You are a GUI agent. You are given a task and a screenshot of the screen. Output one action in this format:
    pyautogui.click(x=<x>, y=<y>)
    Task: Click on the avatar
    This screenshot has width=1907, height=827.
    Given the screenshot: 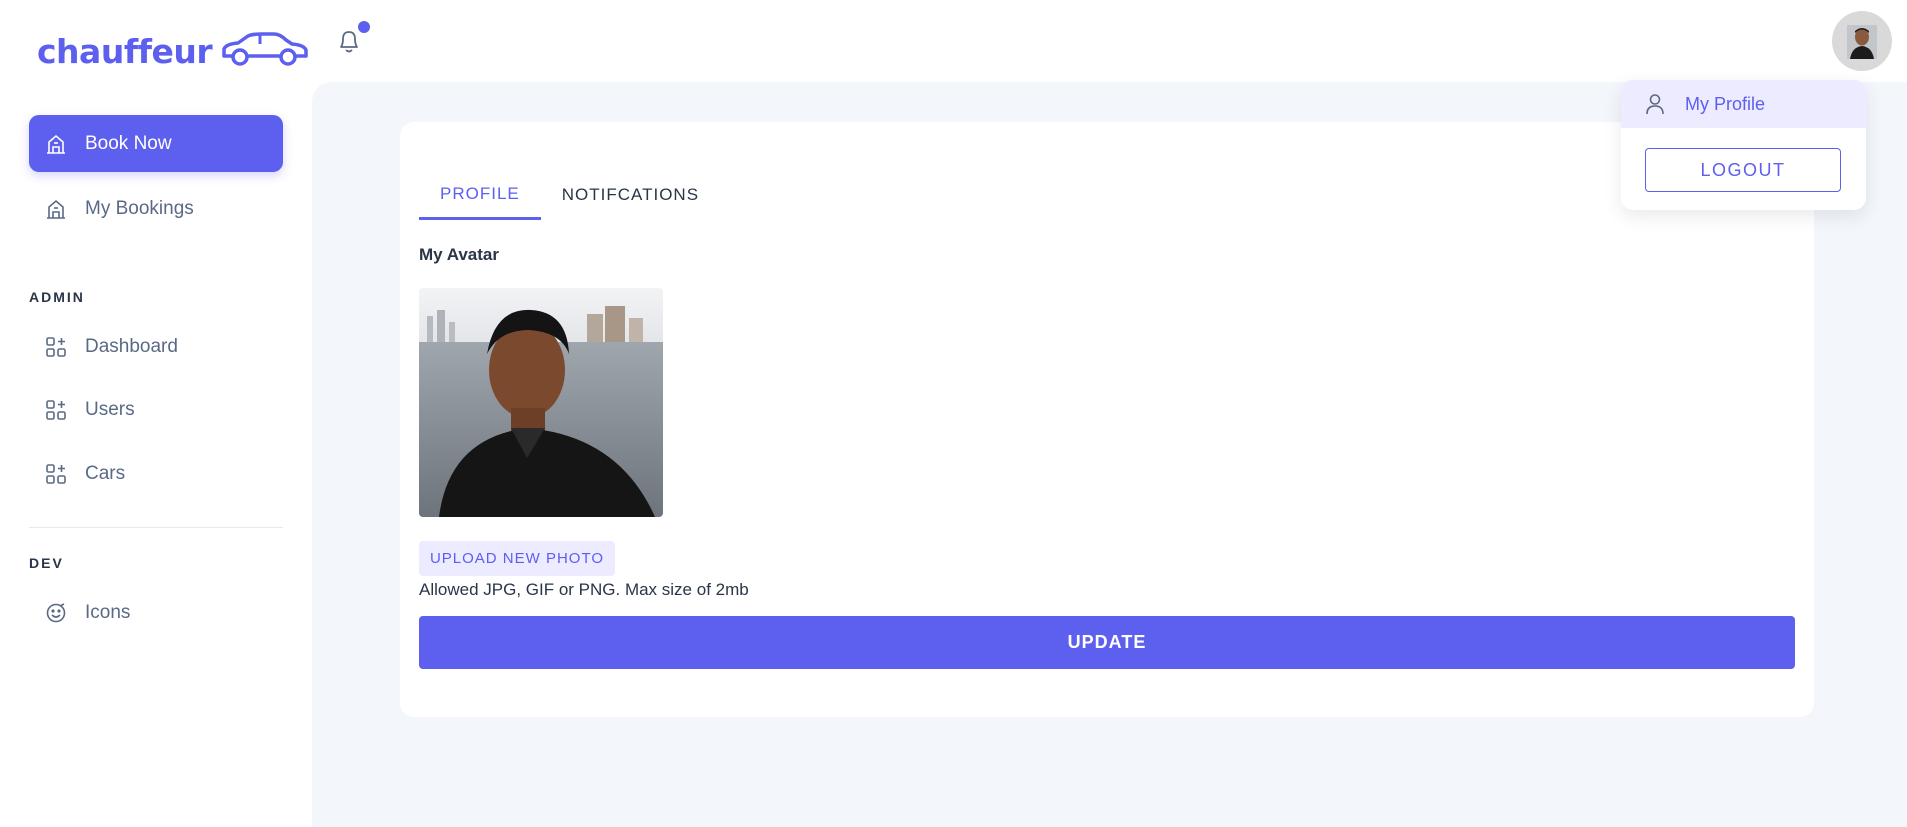 What is the action you would take?
    pyautogui.click(x=1862, y=41)
    